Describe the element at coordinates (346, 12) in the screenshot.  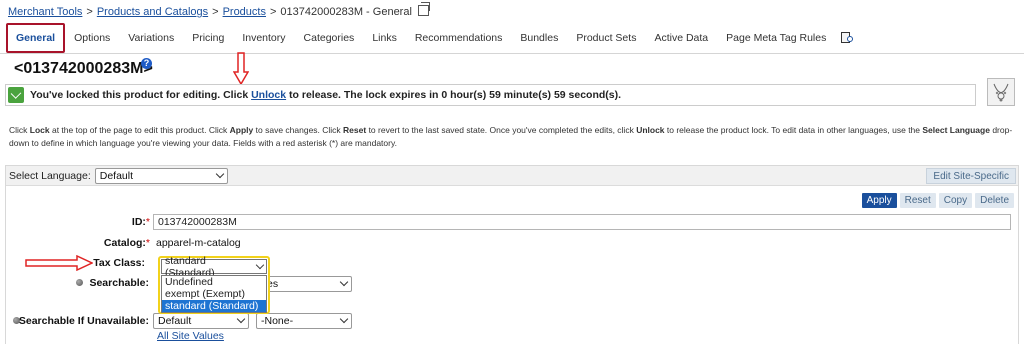
I see `breadcrumb-current: 013742000283M - General` at that location.